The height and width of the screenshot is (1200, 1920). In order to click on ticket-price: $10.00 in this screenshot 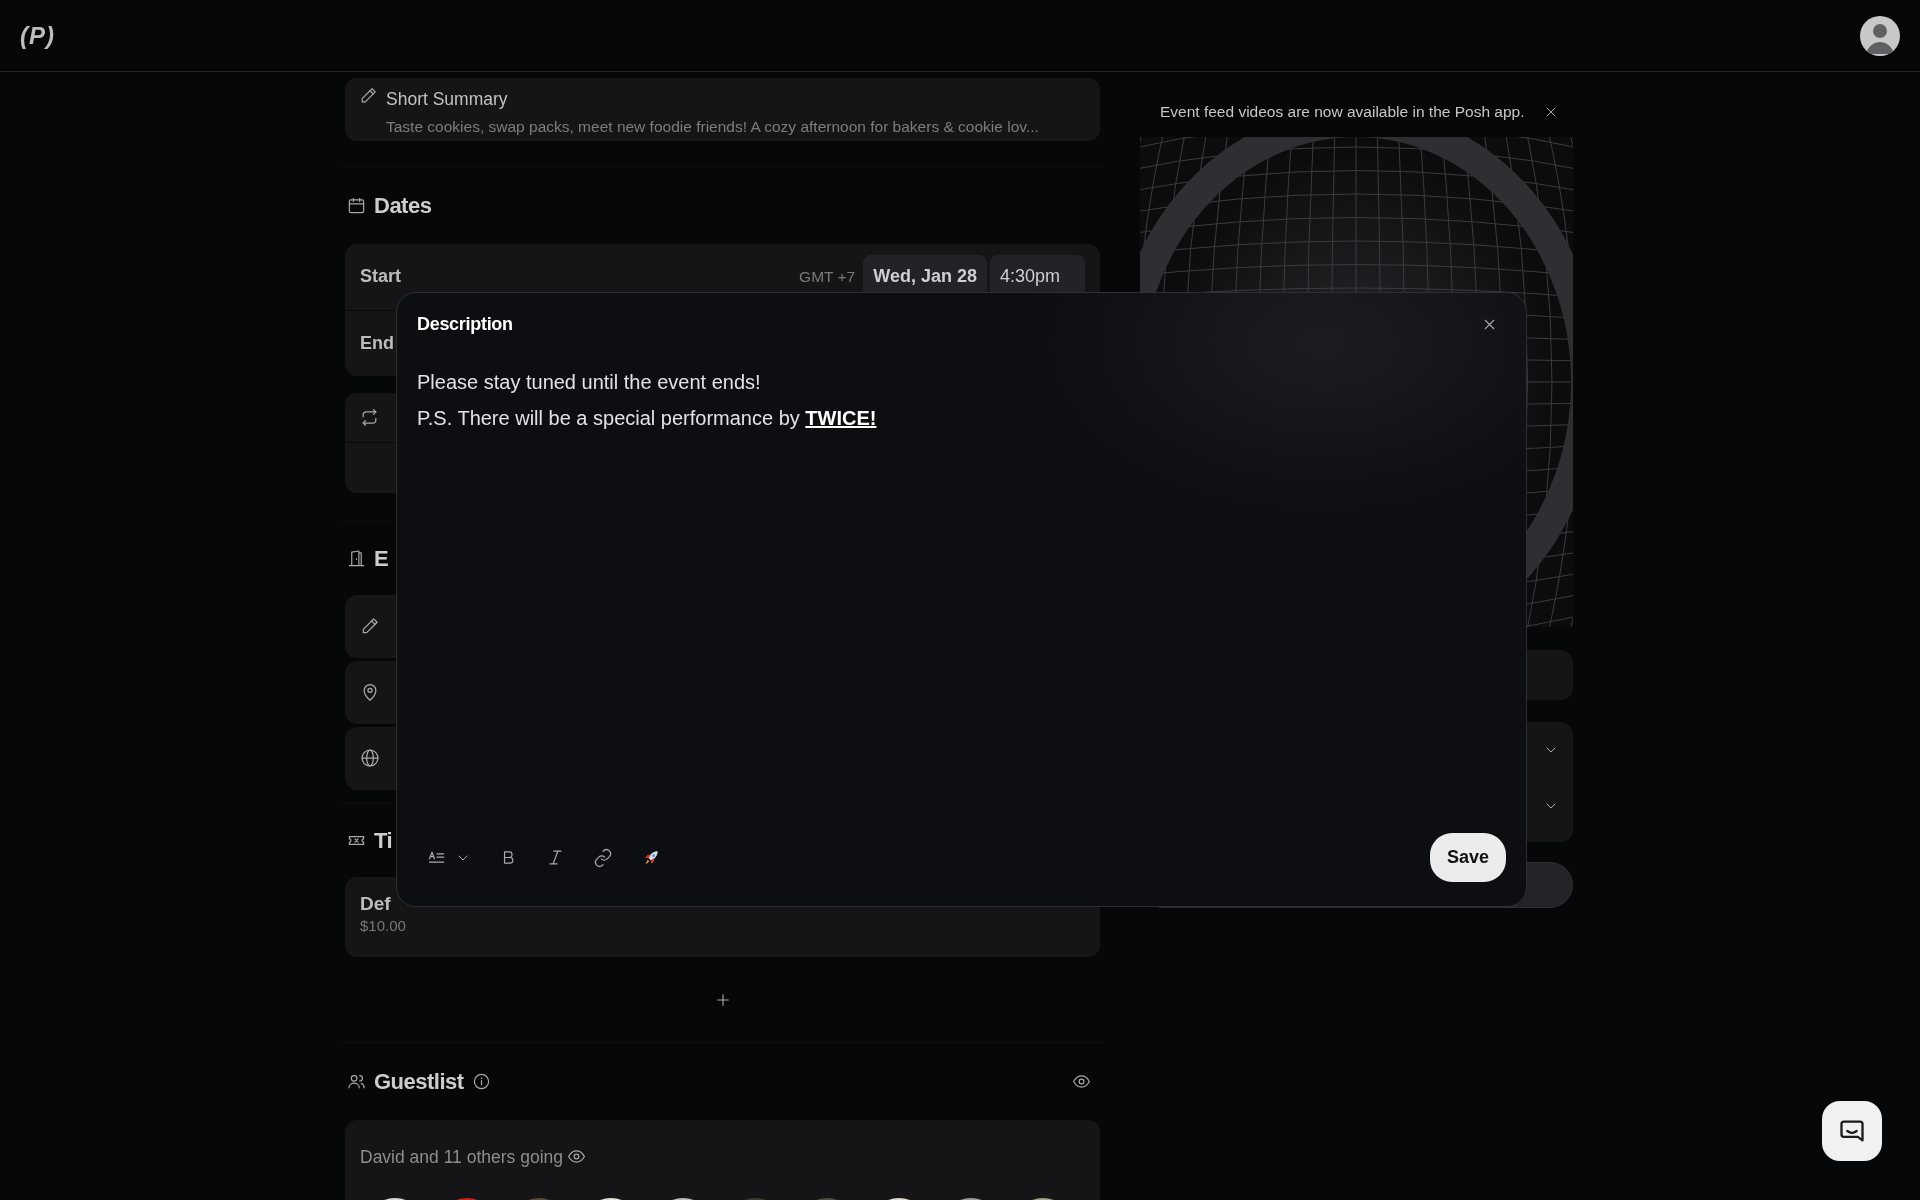, I will do `click(383, 925)`.